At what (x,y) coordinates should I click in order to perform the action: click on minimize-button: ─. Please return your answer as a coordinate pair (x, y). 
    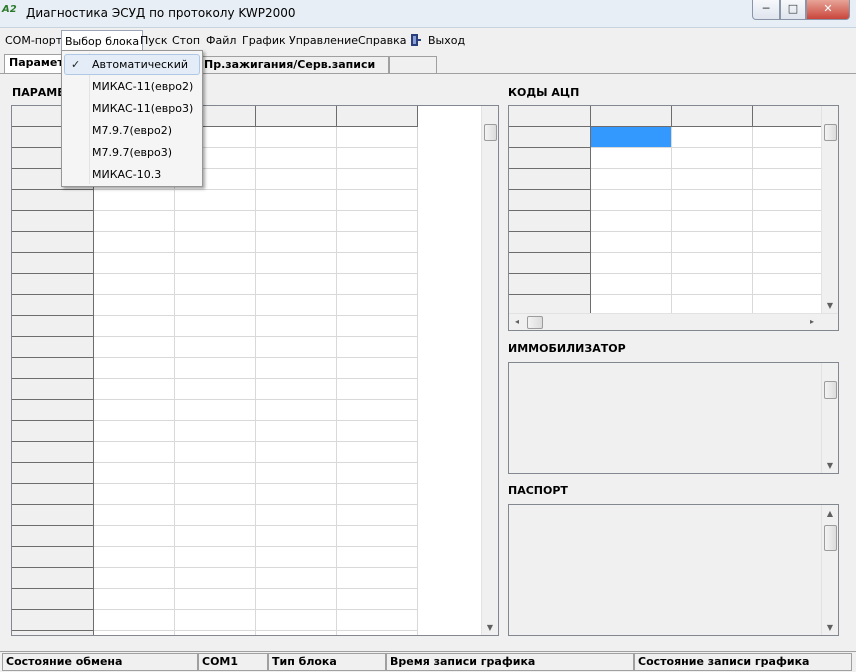
    Looking at the image, I should click on (766, 10).